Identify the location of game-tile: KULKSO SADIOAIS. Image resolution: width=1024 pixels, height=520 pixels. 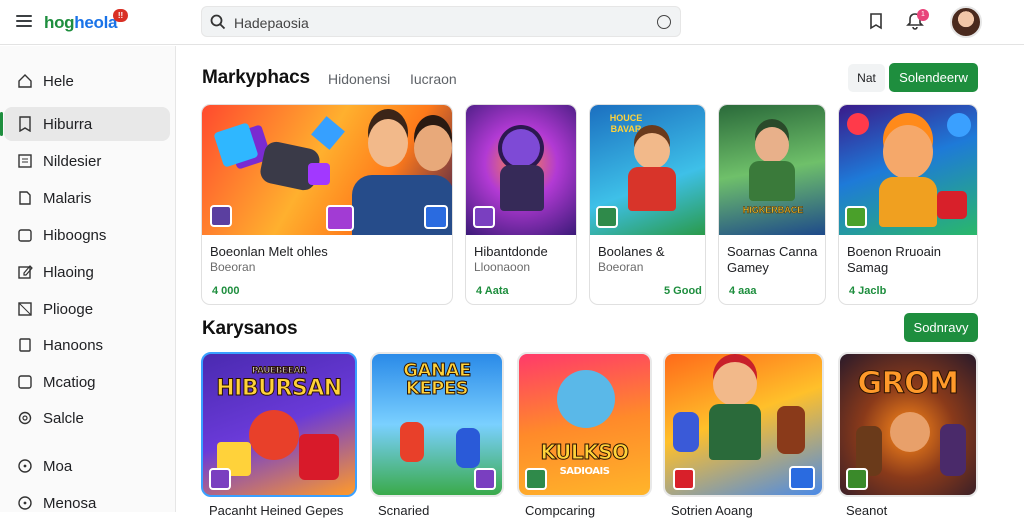
(584, 424).